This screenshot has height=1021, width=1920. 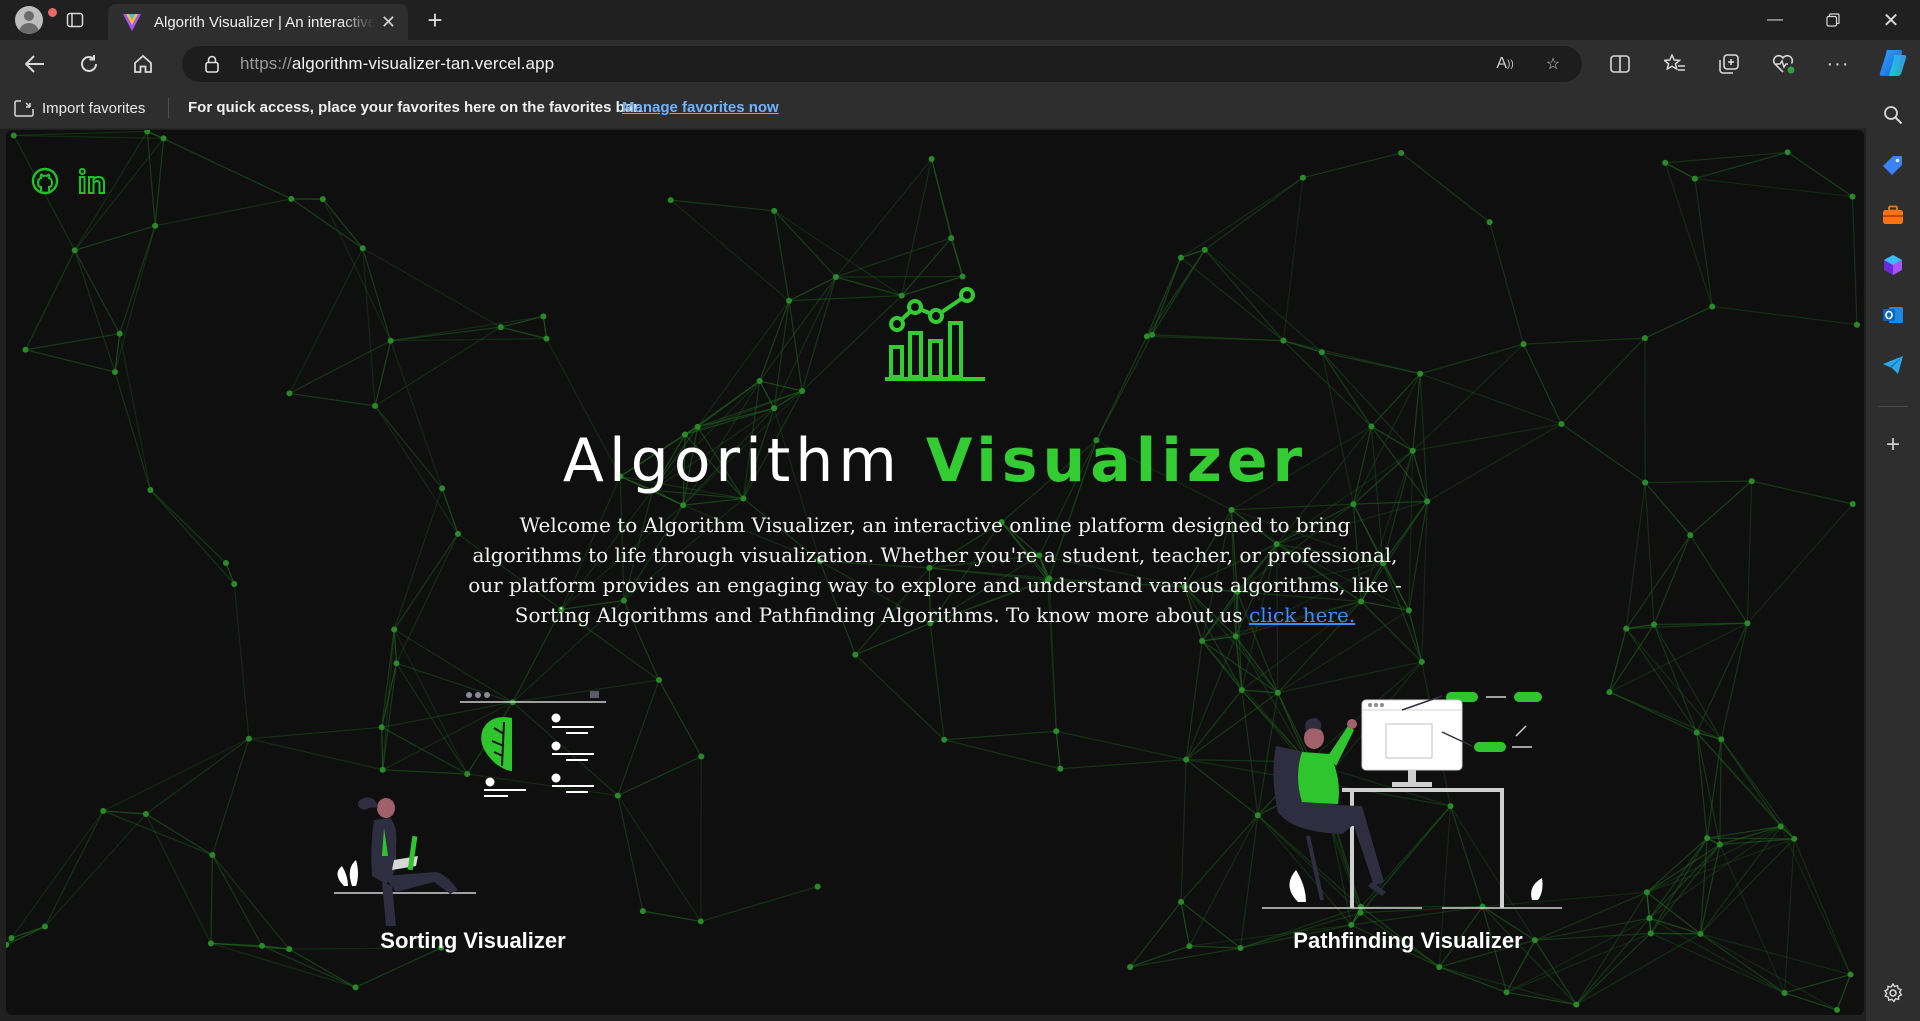 I want to click on close-tab-icon: ✕, so click(x=388, y=22).